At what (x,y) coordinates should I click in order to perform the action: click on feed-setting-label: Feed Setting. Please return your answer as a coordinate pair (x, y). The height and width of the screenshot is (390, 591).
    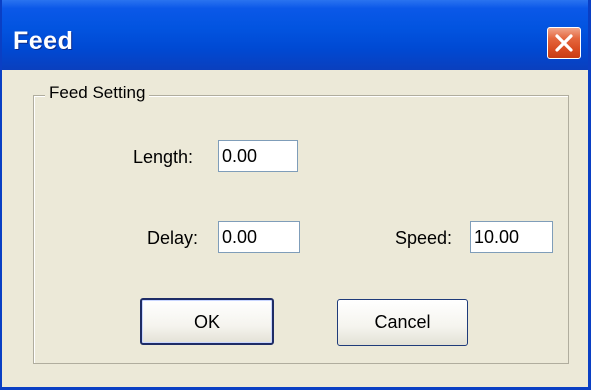
    Looking at the image, I should click on (97, 93).